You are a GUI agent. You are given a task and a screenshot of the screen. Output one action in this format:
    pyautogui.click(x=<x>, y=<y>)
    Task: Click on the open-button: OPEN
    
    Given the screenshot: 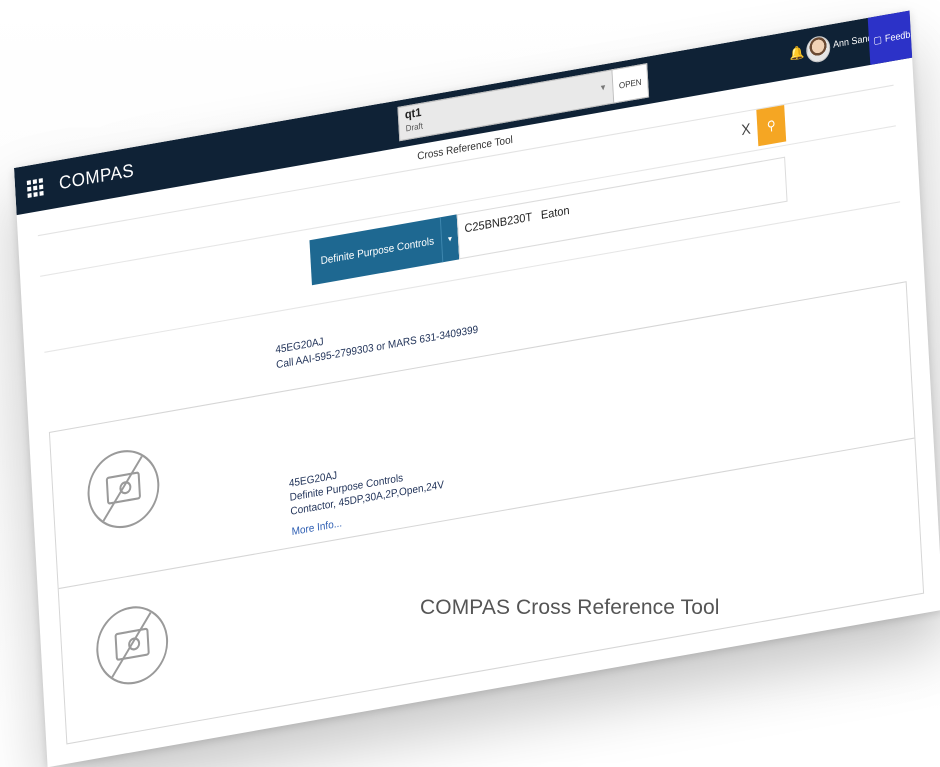 What is the action you would take?
    pyautogui.click(x=630, y=83)
    